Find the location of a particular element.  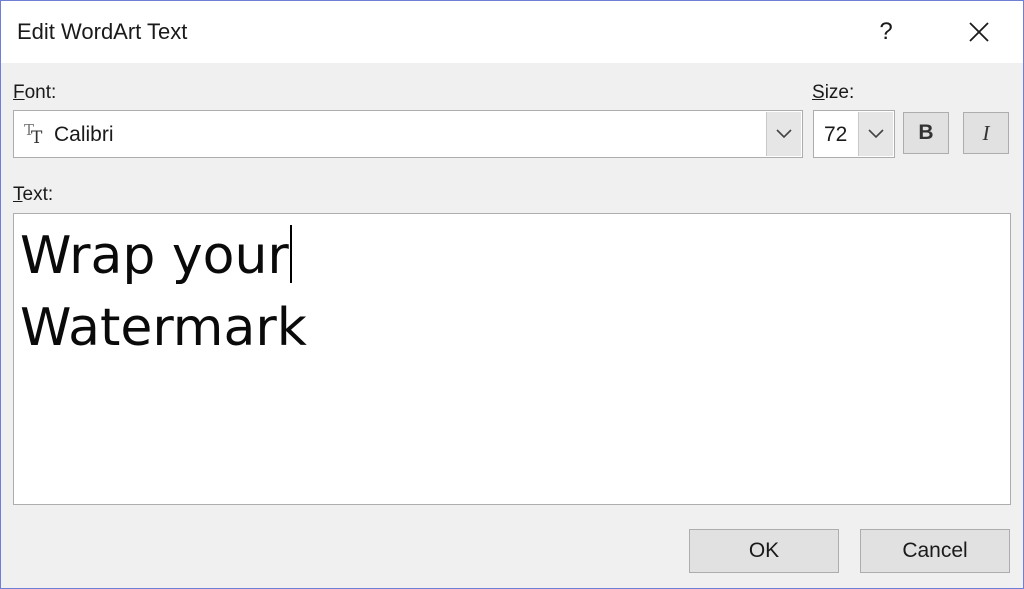

text-line-2: Watermark is located at coordinates (163, 328).